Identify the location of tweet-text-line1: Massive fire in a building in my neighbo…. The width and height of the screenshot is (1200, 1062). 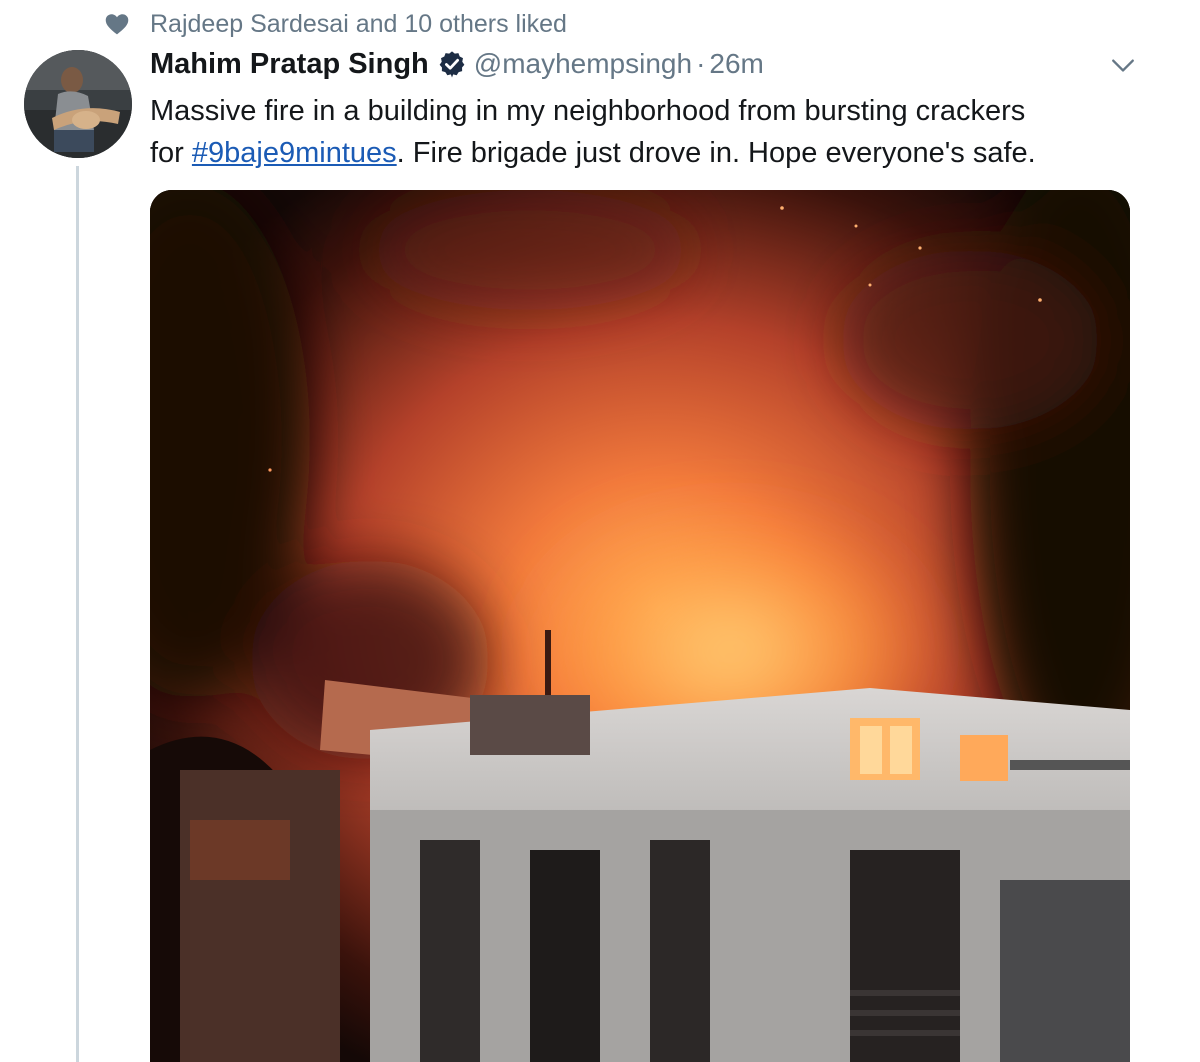
(588, 111).